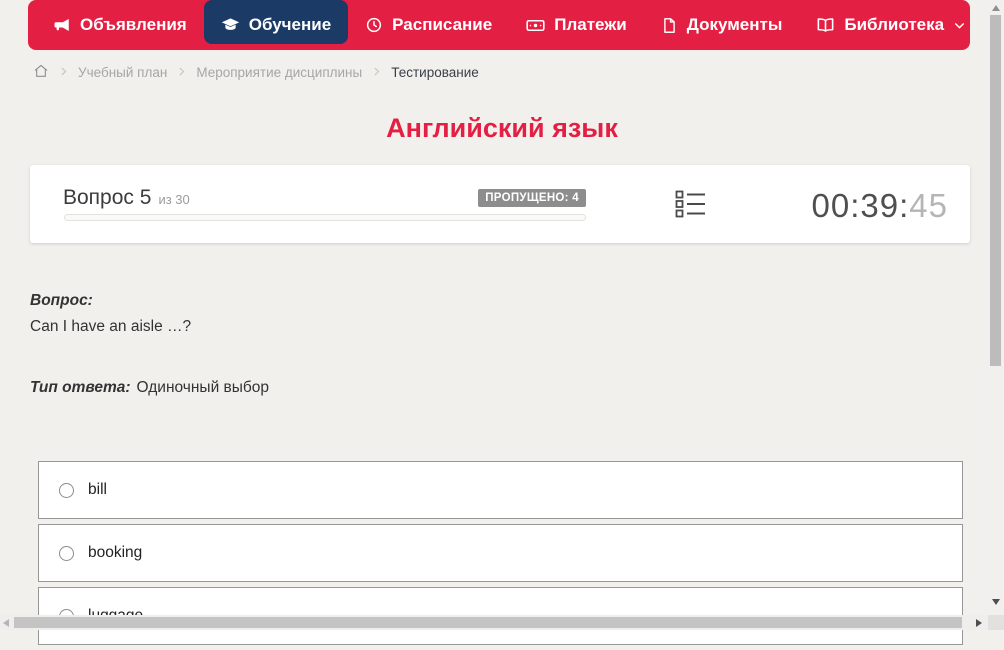 The height and width of the screenshot is (650, 1004). What do you see at coordinates (488, 622) in the screenshot?
I see `horizontal-scrollbar-thumb` at bounding box center [488, 622].